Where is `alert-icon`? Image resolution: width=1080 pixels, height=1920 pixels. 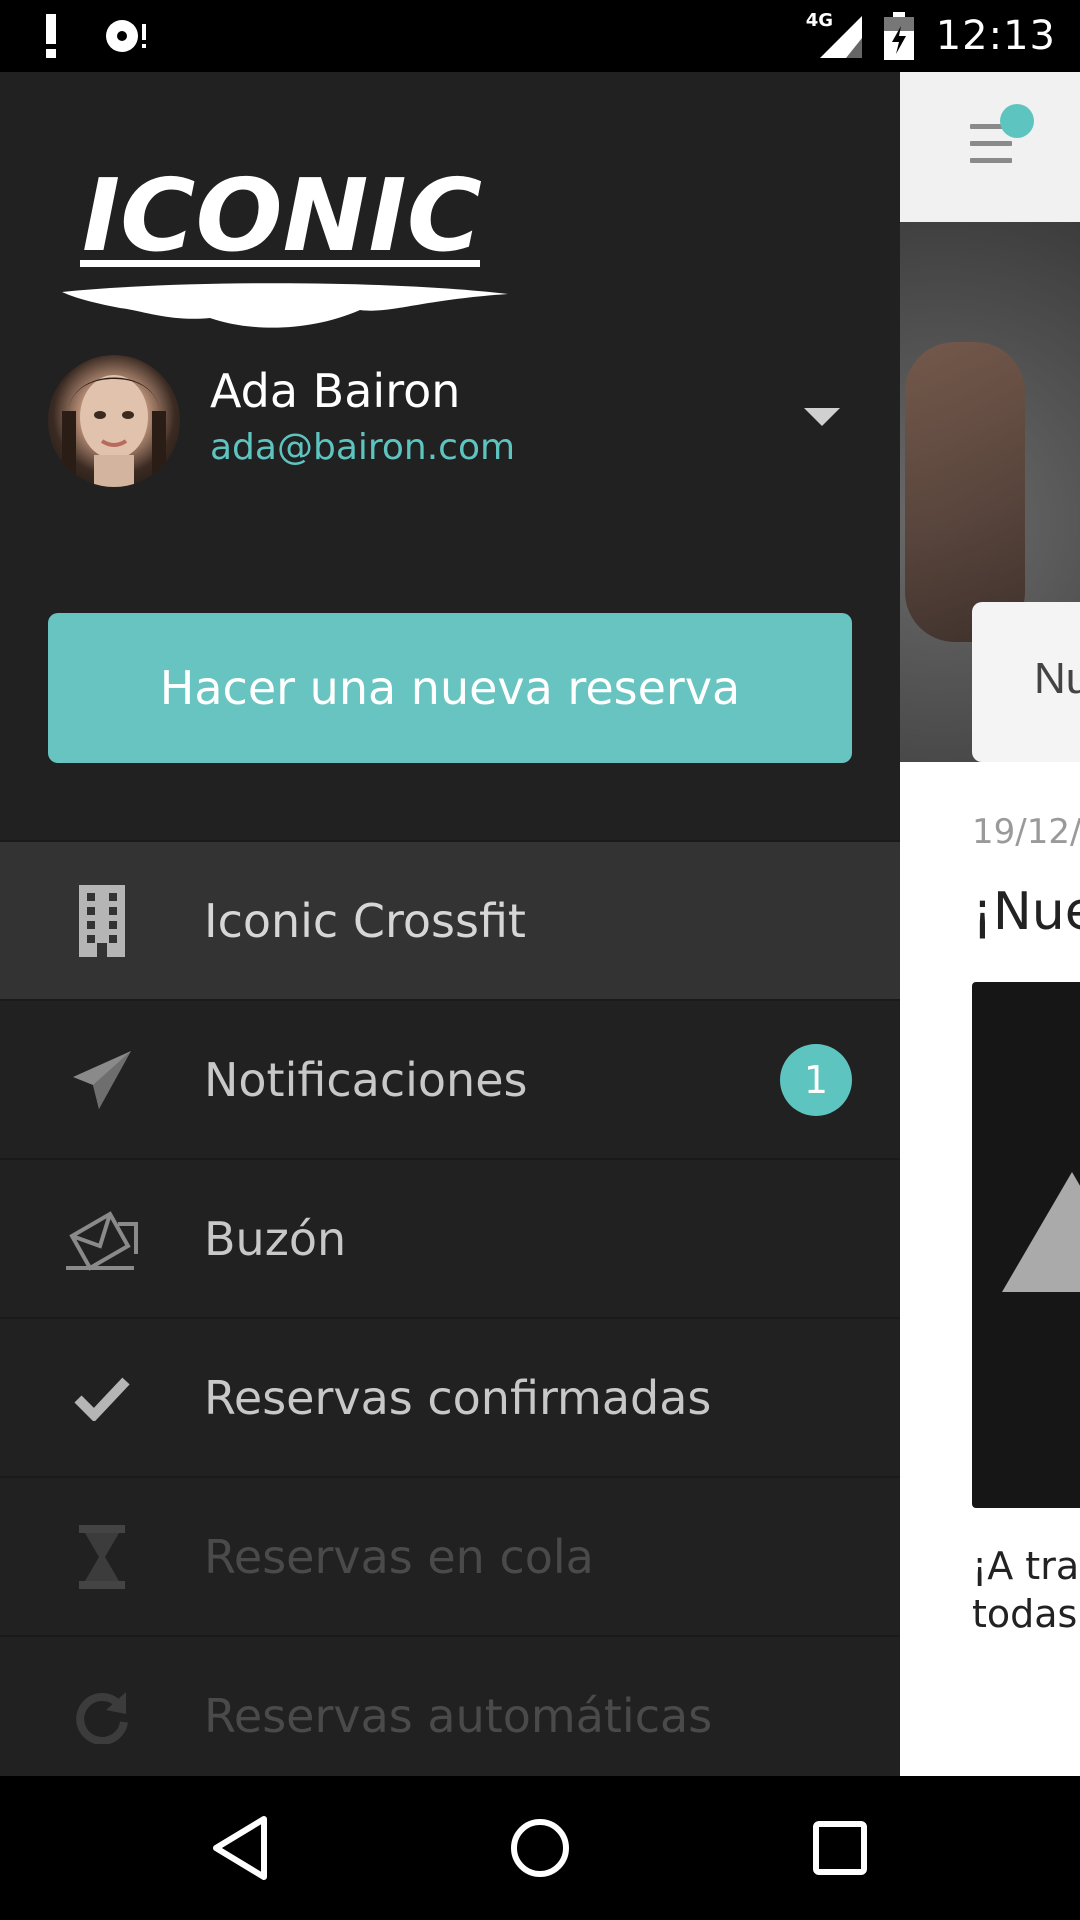
alert-icon is located at coordinates (51, 36).